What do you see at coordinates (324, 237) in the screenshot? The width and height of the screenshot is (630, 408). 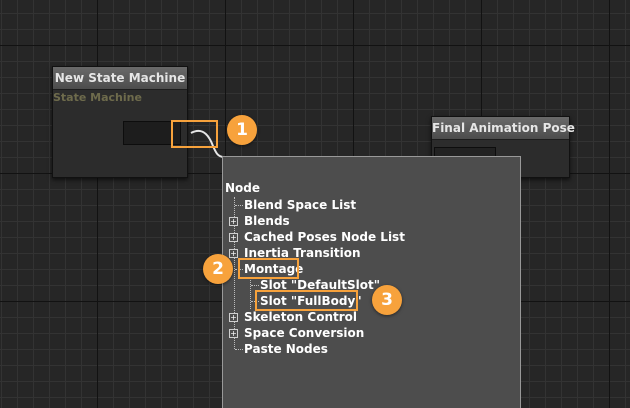 I see `menu-item-cached-poses-node-list: Cached Poses Node List` at bounding box center [324, 237].